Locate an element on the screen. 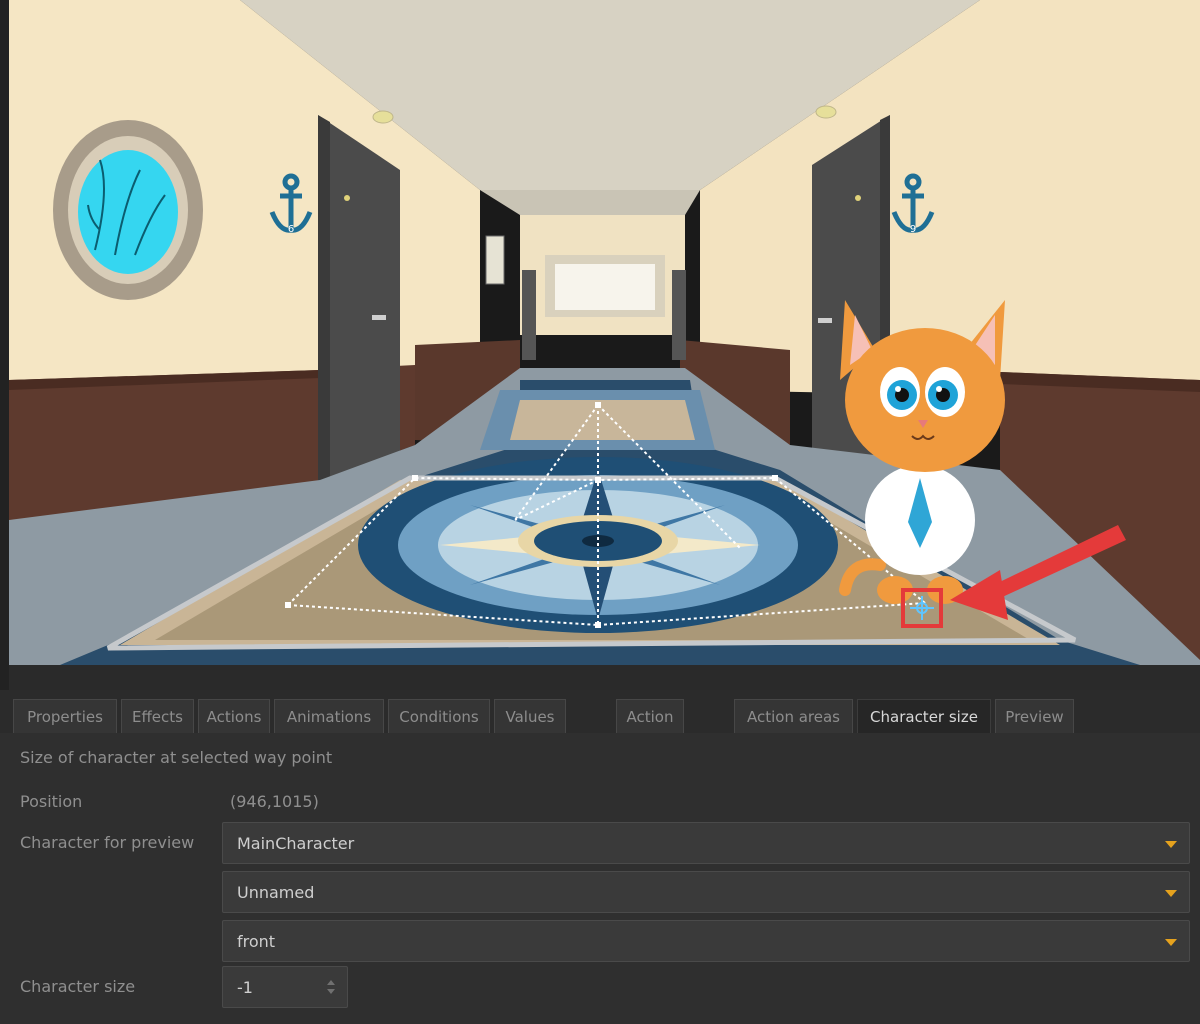  outfit-select: Unnamed is located at coordinates (706, 892).